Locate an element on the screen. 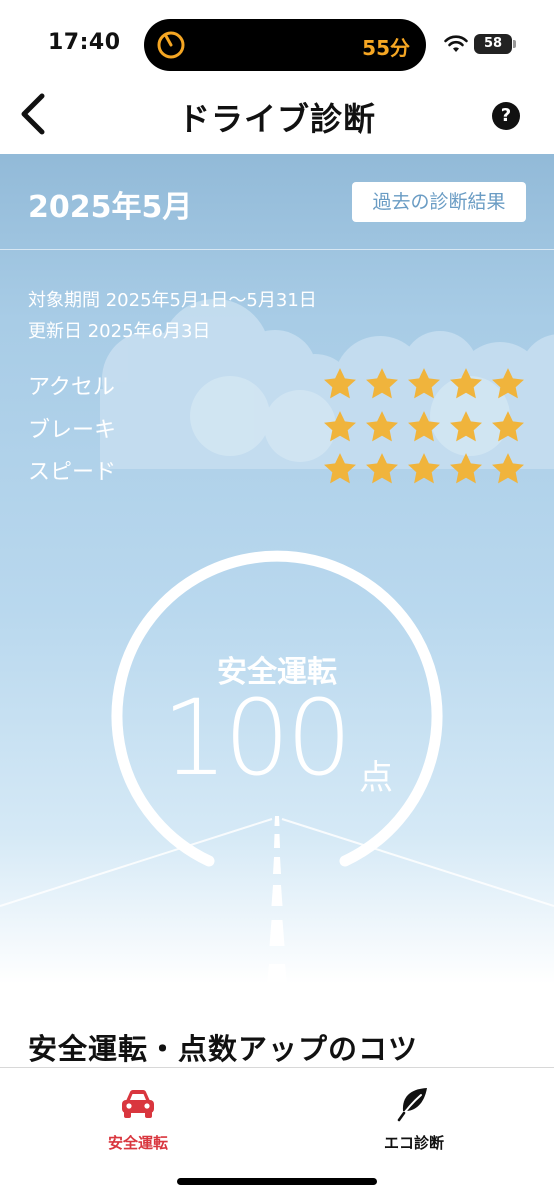  target-period: 対象期間 2025年5月1日〜5月31日 is located at coordinates (172, 300).